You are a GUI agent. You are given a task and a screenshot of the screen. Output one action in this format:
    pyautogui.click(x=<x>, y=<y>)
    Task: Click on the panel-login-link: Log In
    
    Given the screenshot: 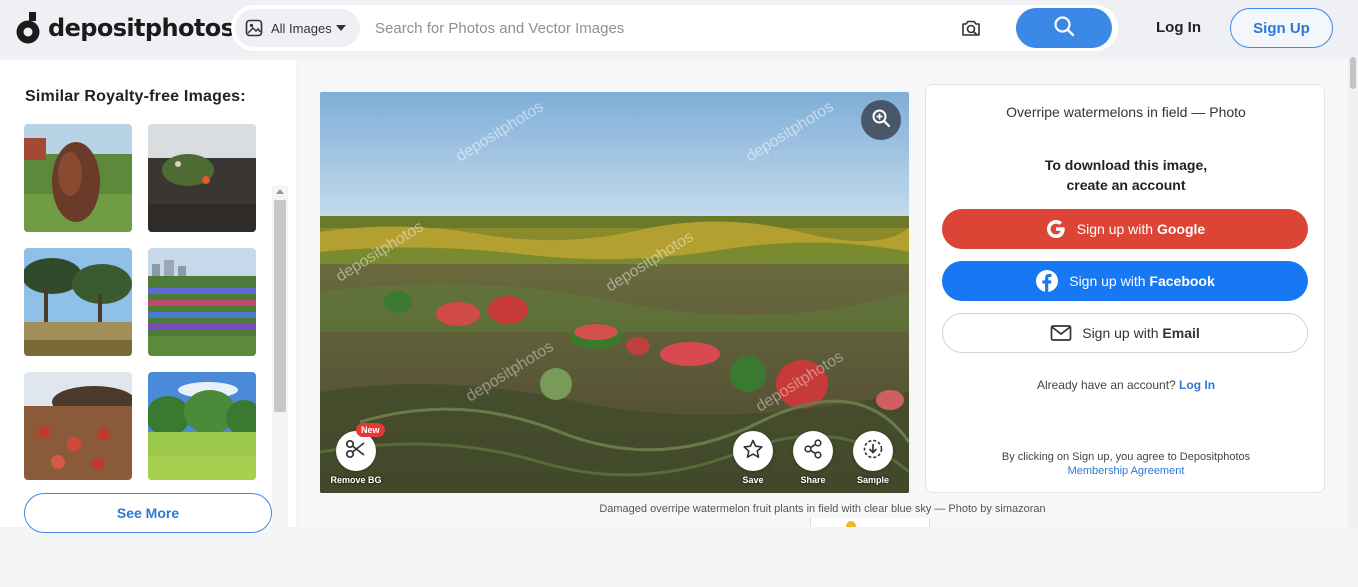 What is the action you would take?
    pyautogui.click(x=1197, y=385)
    